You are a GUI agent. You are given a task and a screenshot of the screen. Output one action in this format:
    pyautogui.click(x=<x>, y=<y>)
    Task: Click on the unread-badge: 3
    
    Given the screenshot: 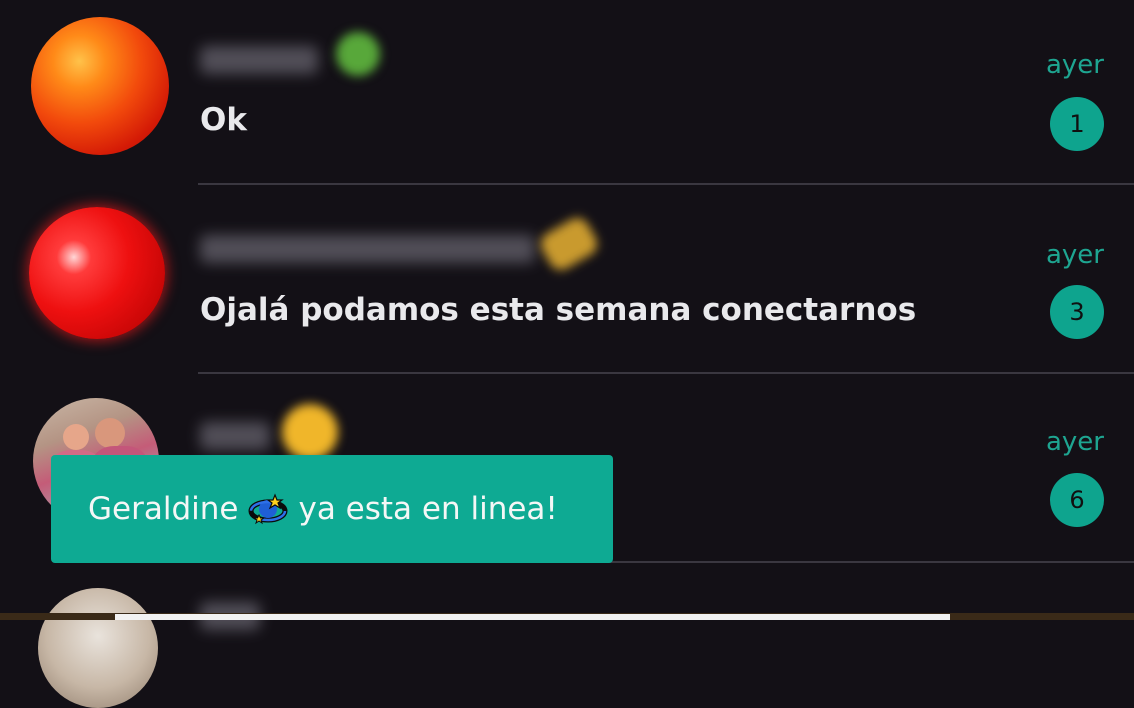 What is the action you would take?
    pyautogui.click(x=1077, y=312)
    